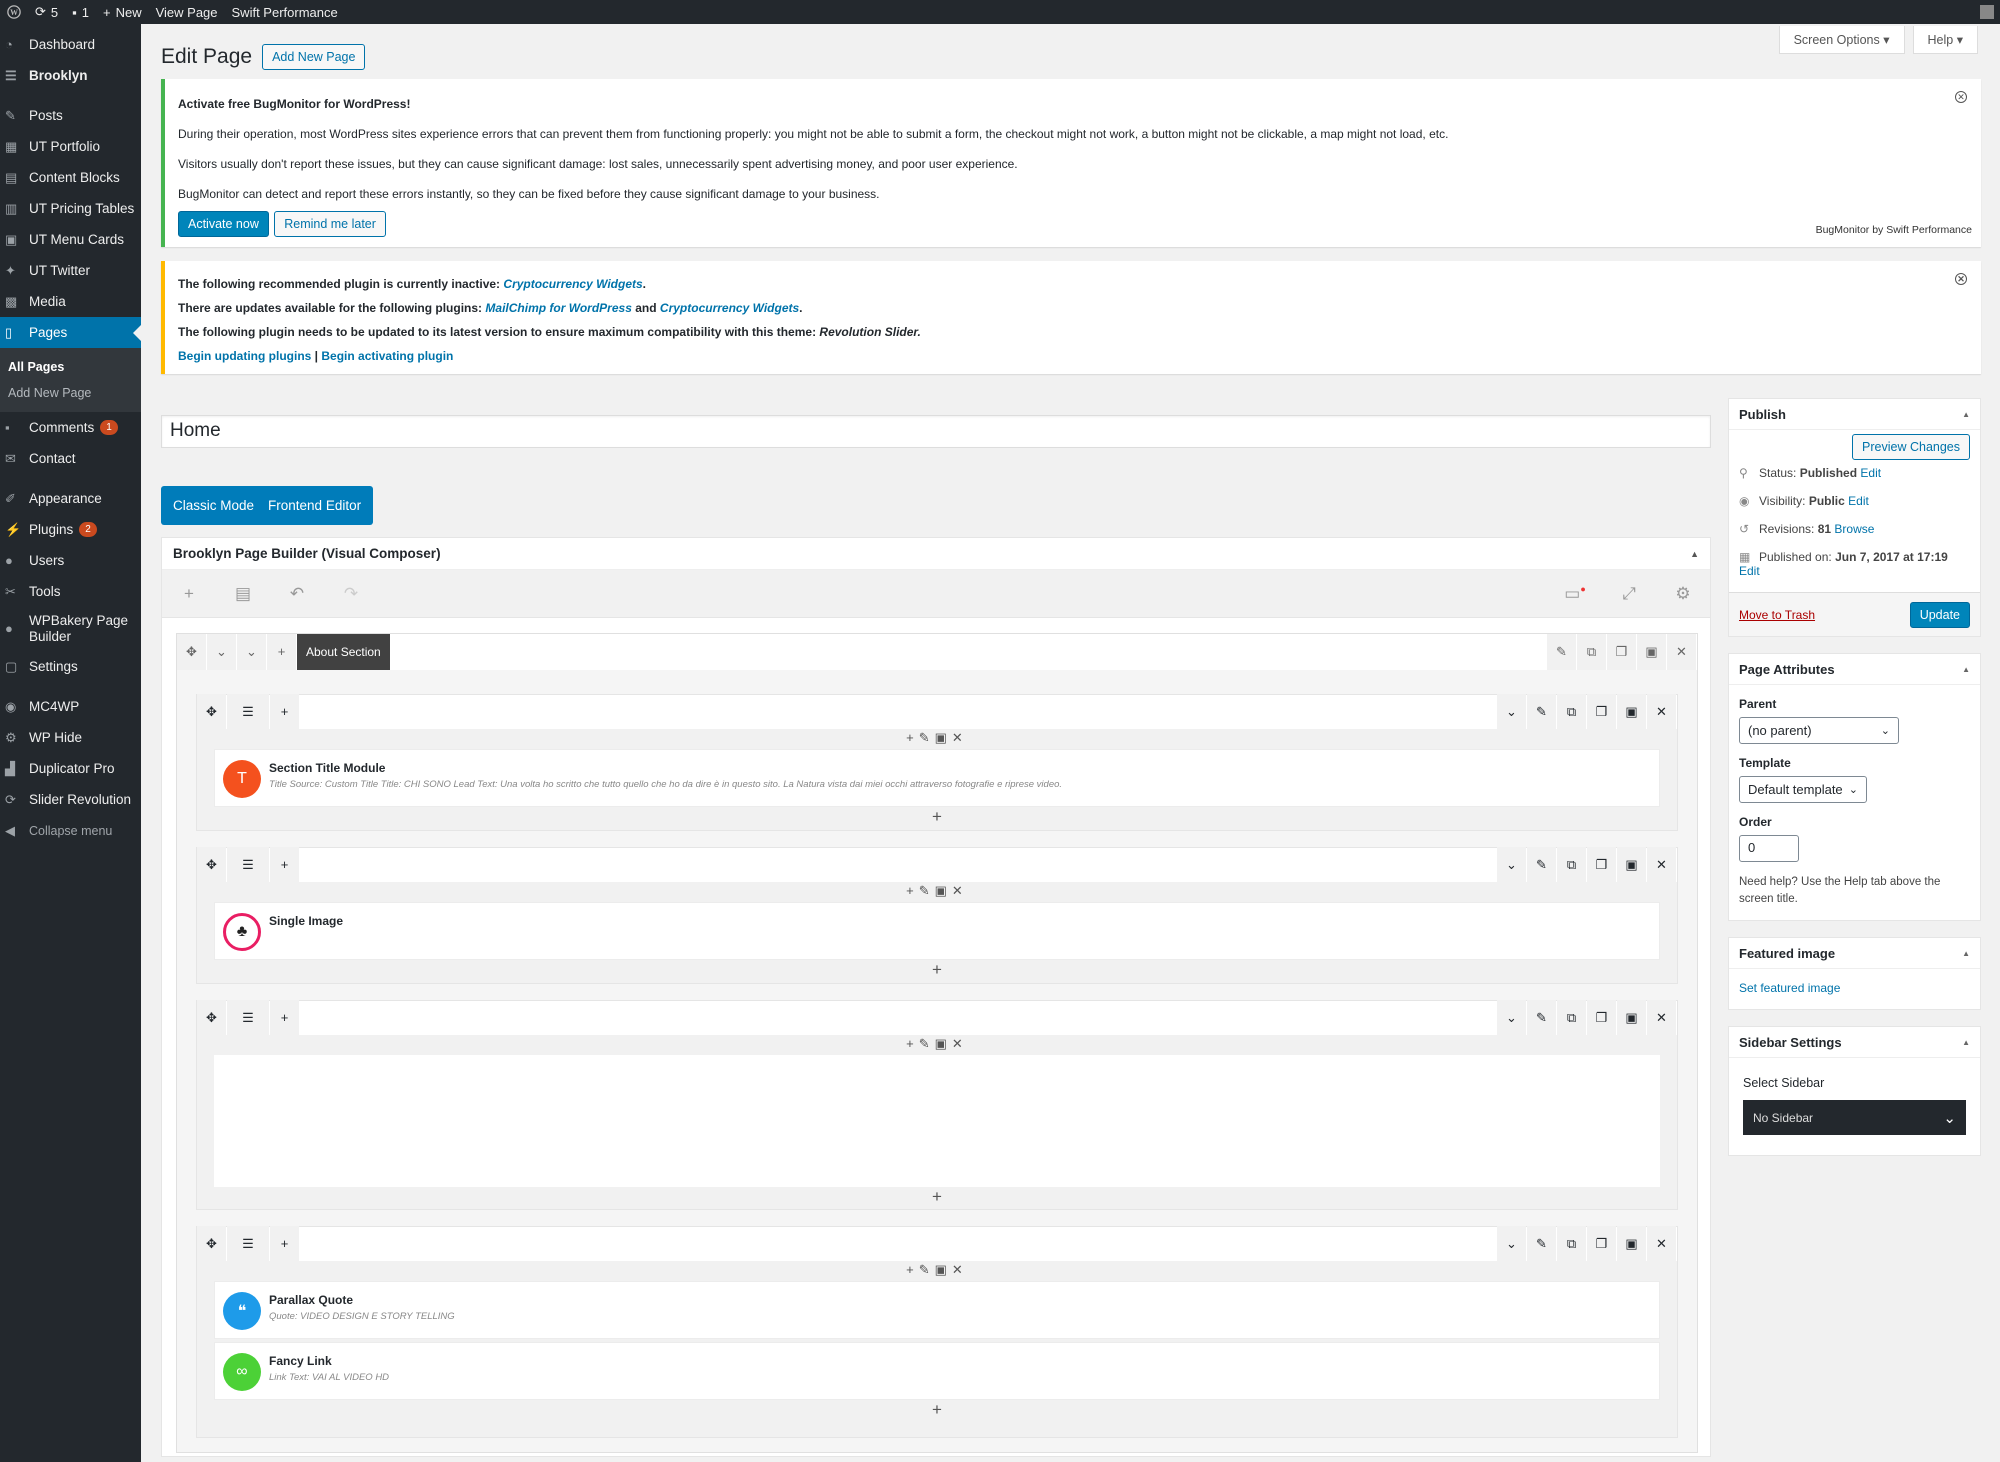 The height and width of the screenshot is (1462, 2000). I want to click on menu-slider-revolution: ⟳ Slider Revolution, so click(70, 799).